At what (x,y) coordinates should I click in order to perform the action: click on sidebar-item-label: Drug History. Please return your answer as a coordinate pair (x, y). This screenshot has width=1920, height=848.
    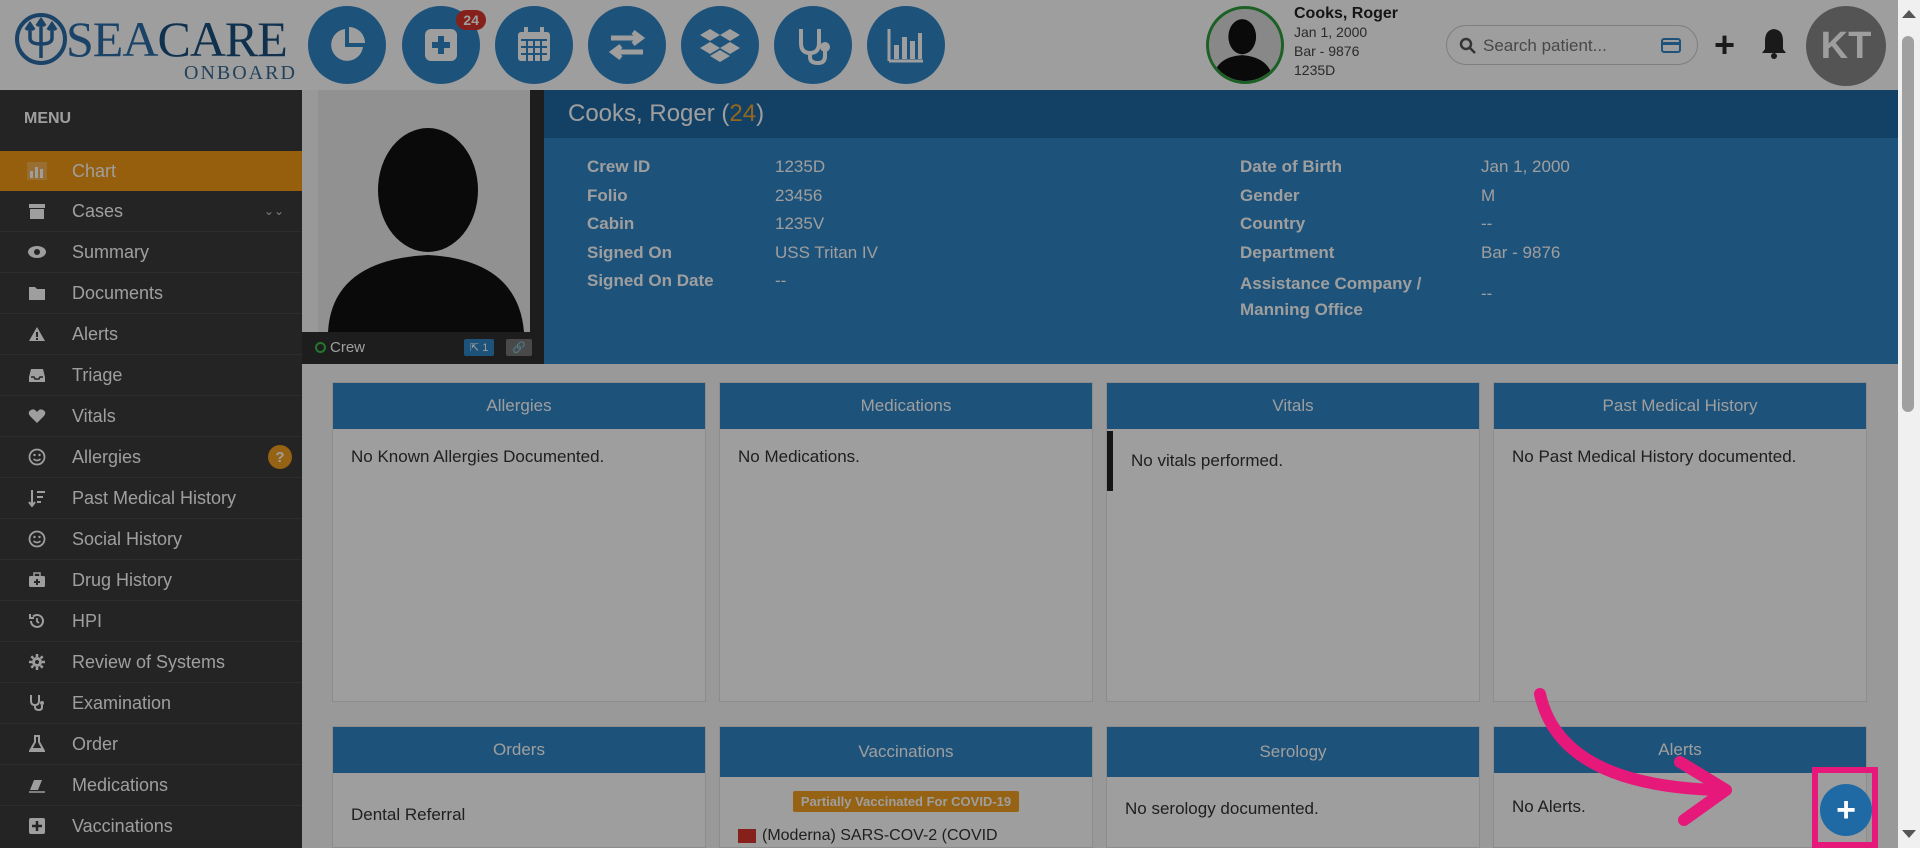
    Looking at the image, I should click on (122, 579).